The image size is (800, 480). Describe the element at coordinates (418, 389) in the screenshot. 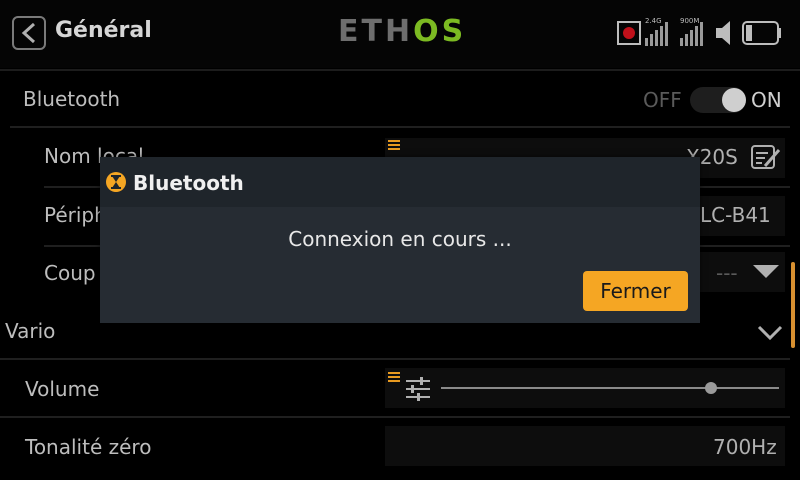

I see `sliders-icon` at that location.